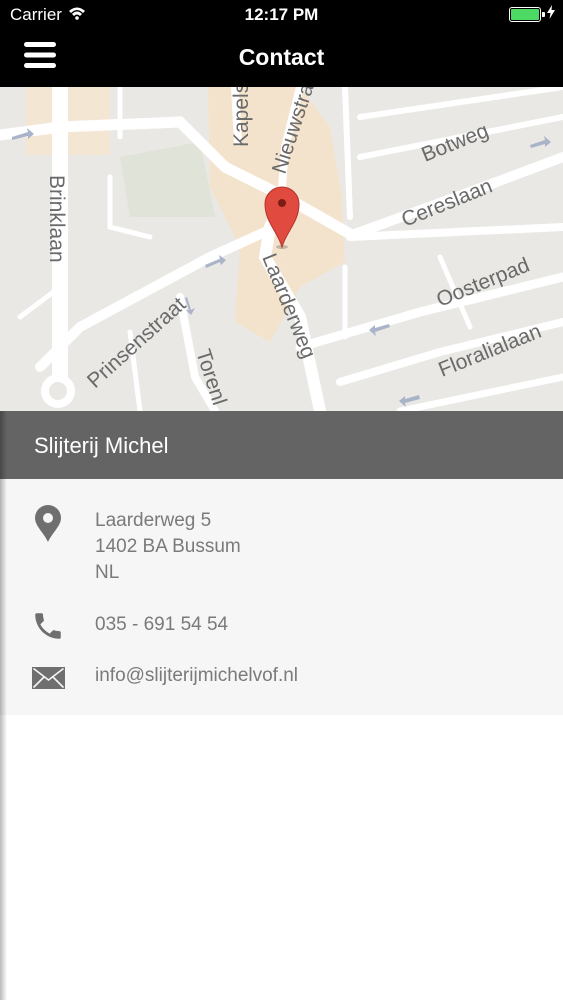 The width and height of the screenshot is (563, 1000). I want to click on svg-text: Brinklaan, so click(56, 219).